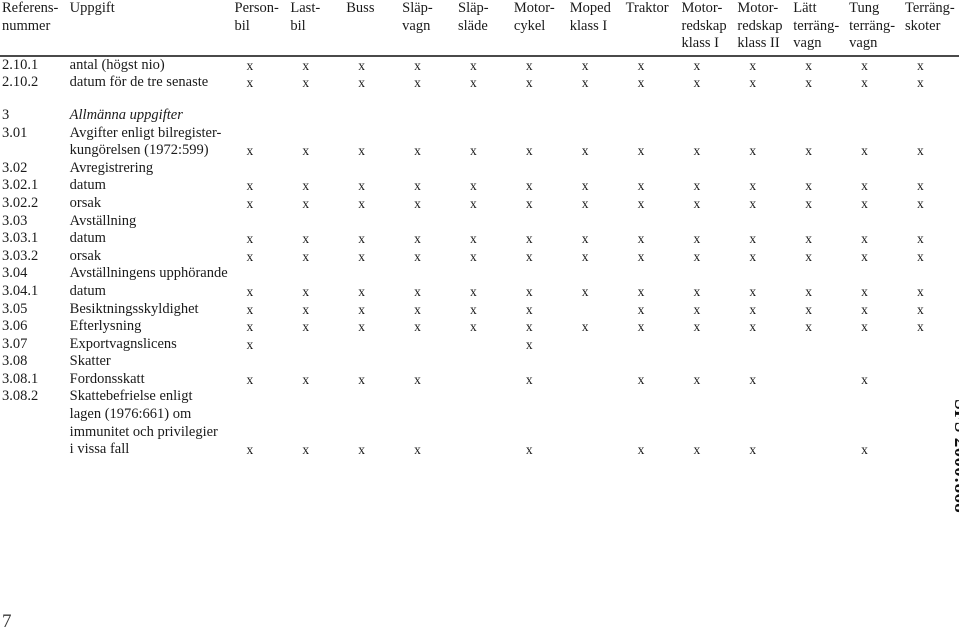 The height and width of the screenshot is (633, 959). Describe the element at coordinates (20, 255) in the screenshot. I see `row-reference-number: 3.03.2` at that location.